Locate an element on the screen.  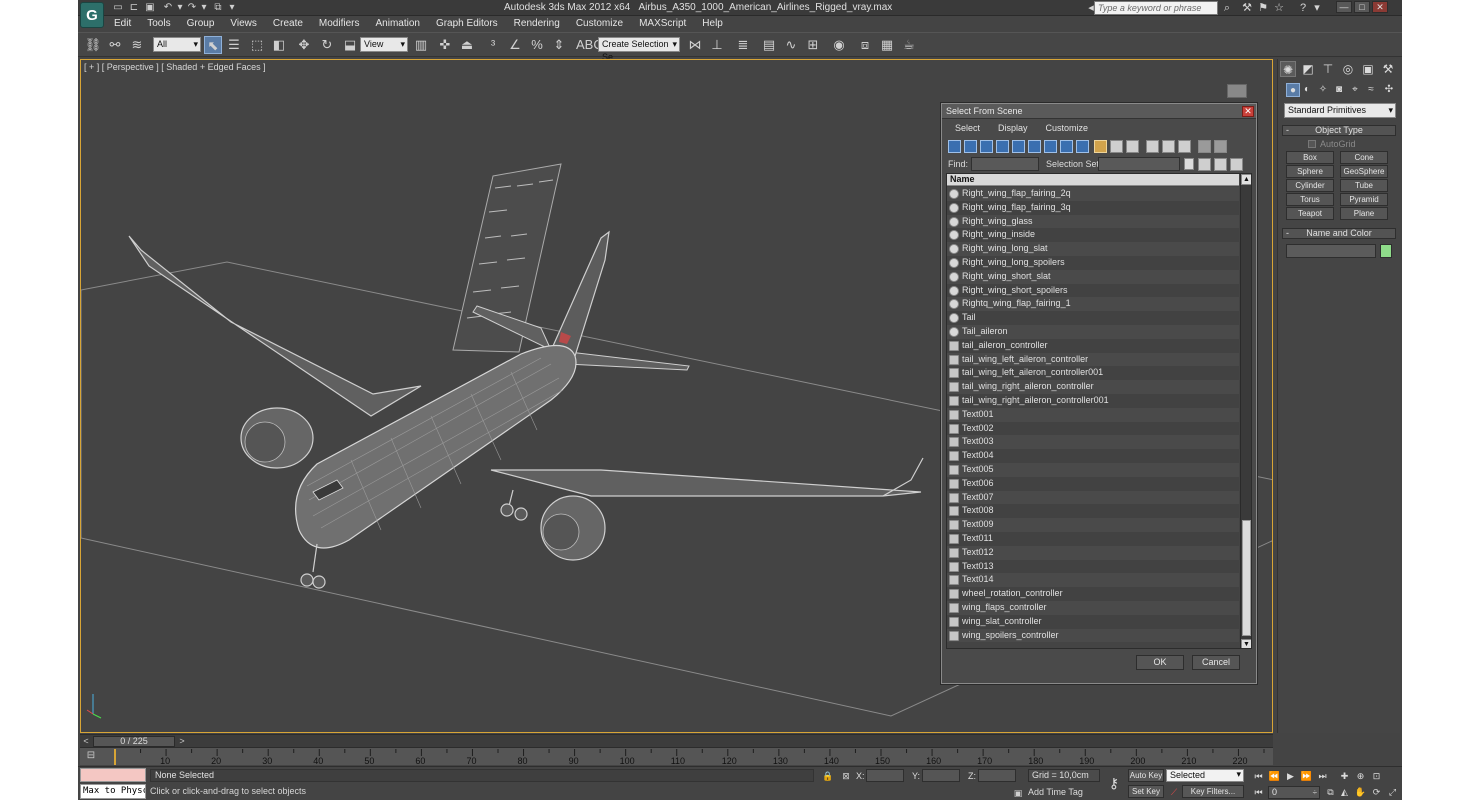
quick-access-dropdown-icon: ▾ is located at coordinates (232, 7).